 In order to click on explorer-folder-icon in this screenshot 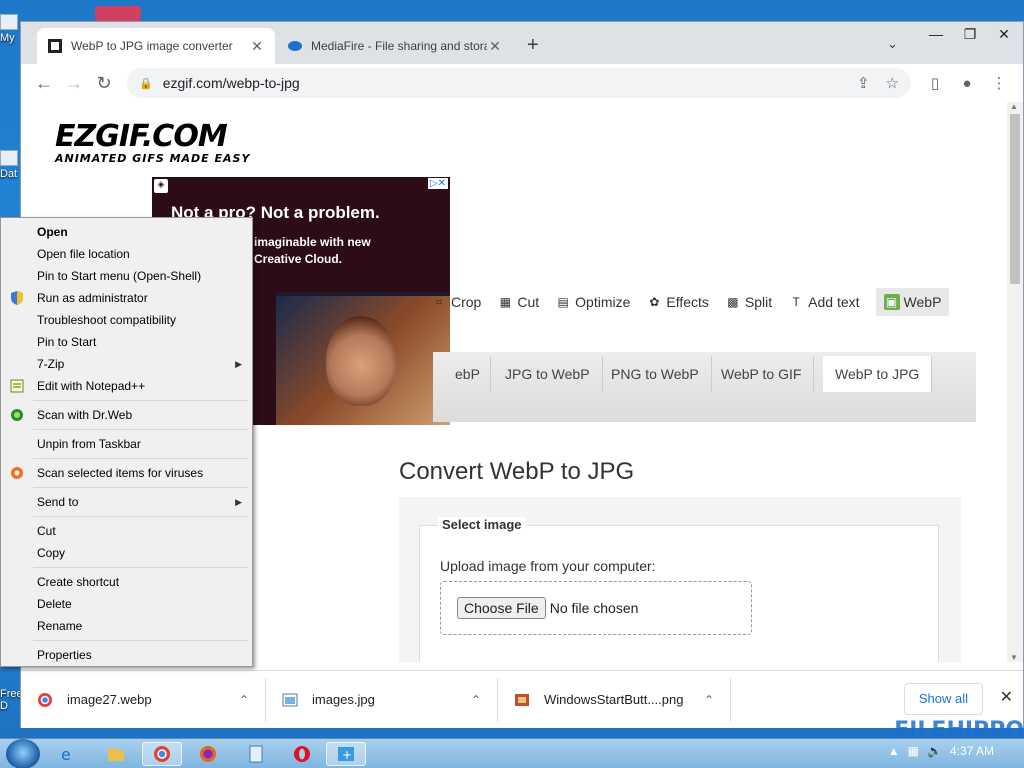, I will do `click(116, 754)`.